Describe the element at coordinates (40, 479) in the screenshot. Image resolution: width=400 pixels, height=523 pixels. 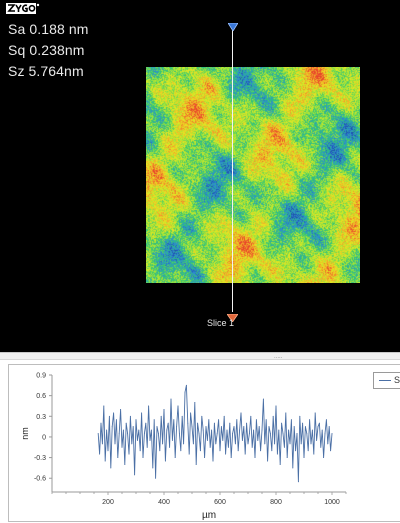
I see `y-tick-label: -0.6` at that location.